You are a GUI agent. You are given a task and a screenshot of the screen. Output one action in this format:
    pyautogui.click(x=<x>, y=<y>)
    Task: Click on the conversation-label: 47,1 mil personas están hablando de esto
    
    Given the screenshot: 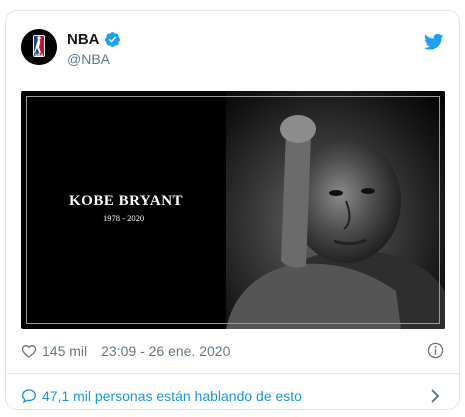 What is the action you would take?
    pyautogui.click(x=172, y=396)
    